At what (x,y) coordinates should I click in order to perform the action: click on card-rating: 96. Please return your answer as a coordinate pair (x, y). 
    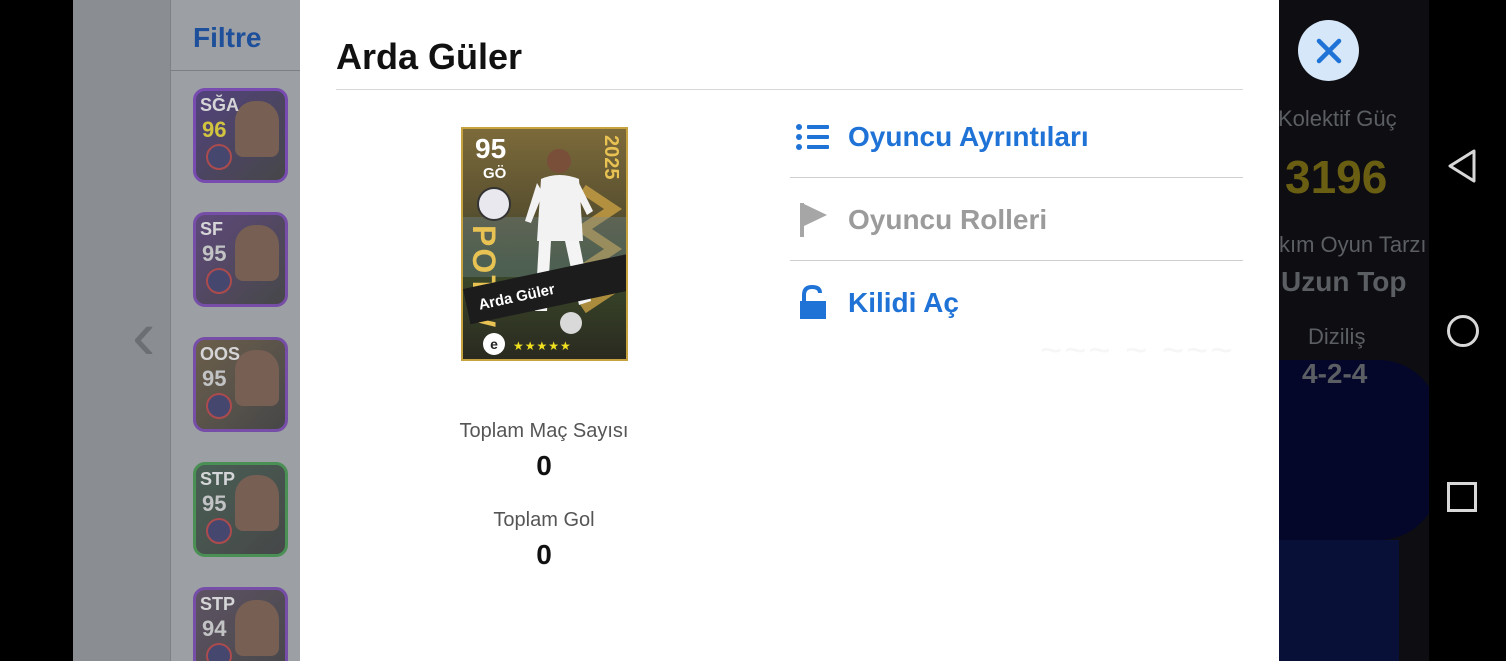
    Looking at the image, I should click on (214, 129).